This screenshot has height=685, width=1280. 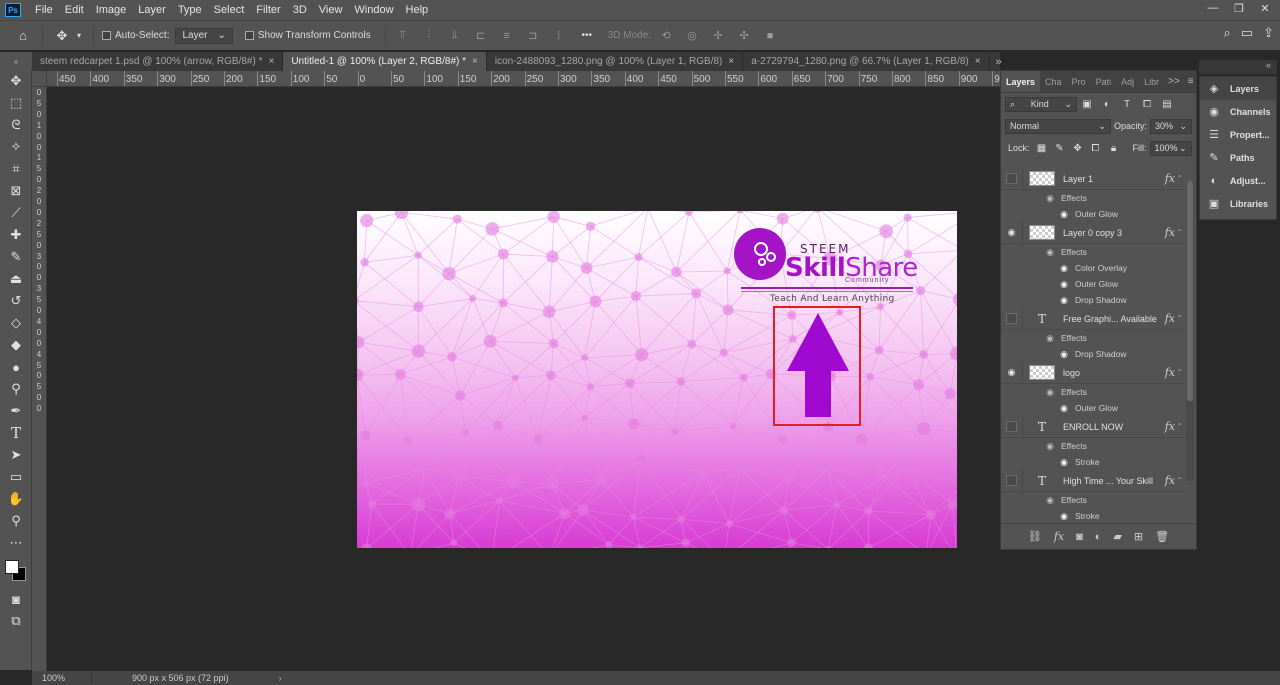 I want to click on show-transform-checkbox, so click(x=249, y=35).